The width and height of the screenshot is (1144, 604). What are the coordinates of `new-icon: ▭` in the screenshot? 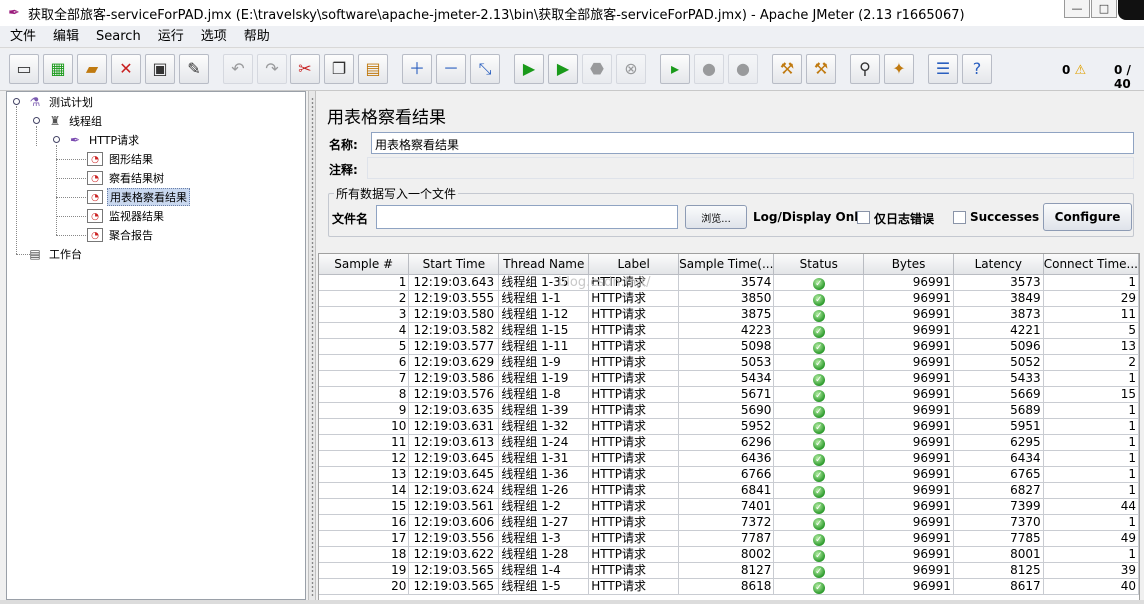 It's located at (24, 69).